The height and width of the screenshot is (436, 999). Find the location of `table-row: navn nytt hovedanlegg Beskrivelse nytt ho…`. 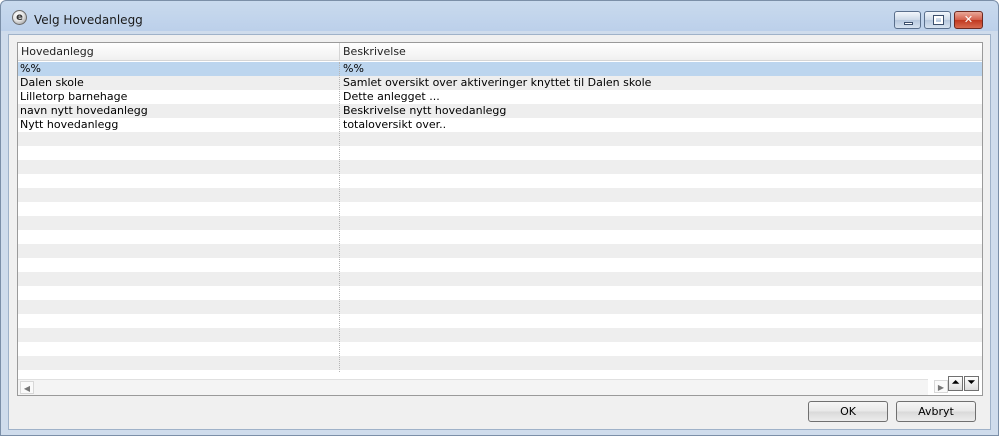

table-row: navn nytt hovedanlegg Beskrivelse nytt ho… is located at coordinates (500, 111).